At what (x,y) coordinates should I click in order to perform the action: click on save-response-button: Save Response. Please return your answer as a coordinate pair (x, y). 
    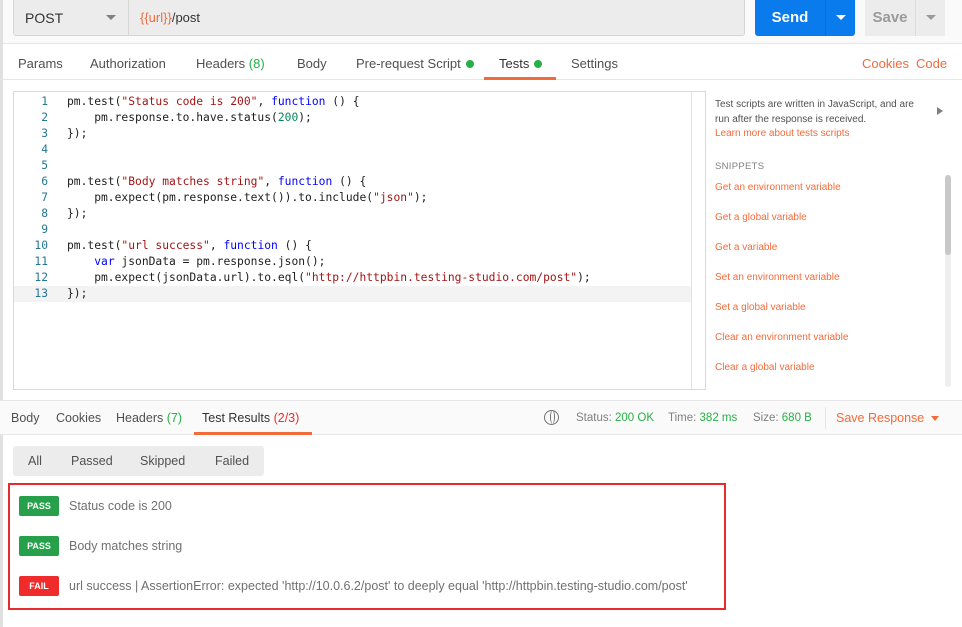
    Looking at the image, I should click on (888, 418).